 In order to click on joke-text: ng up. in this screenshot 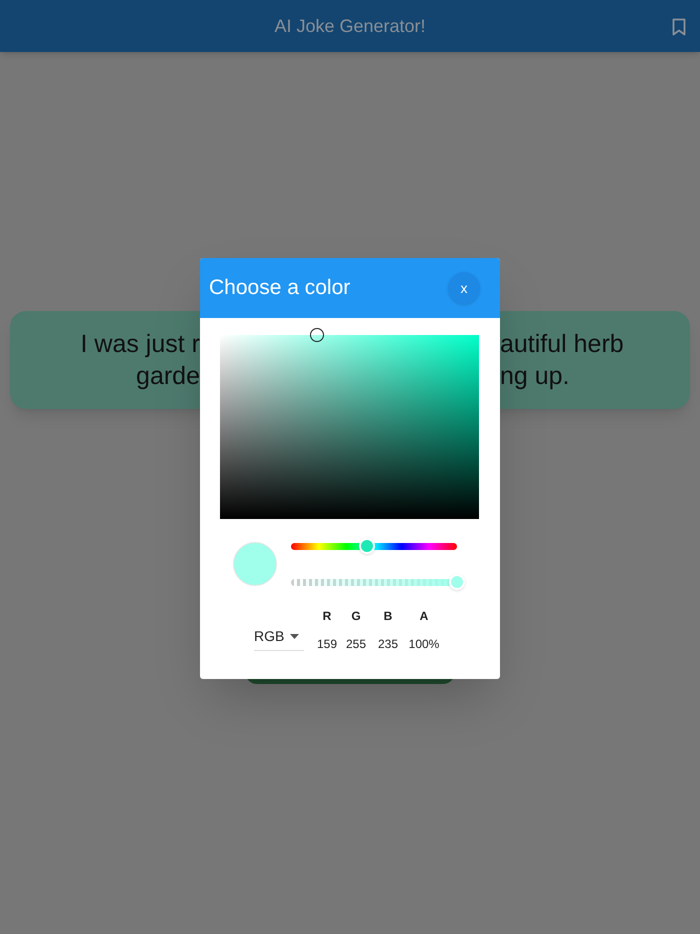, I will do `click(535, 376)`.